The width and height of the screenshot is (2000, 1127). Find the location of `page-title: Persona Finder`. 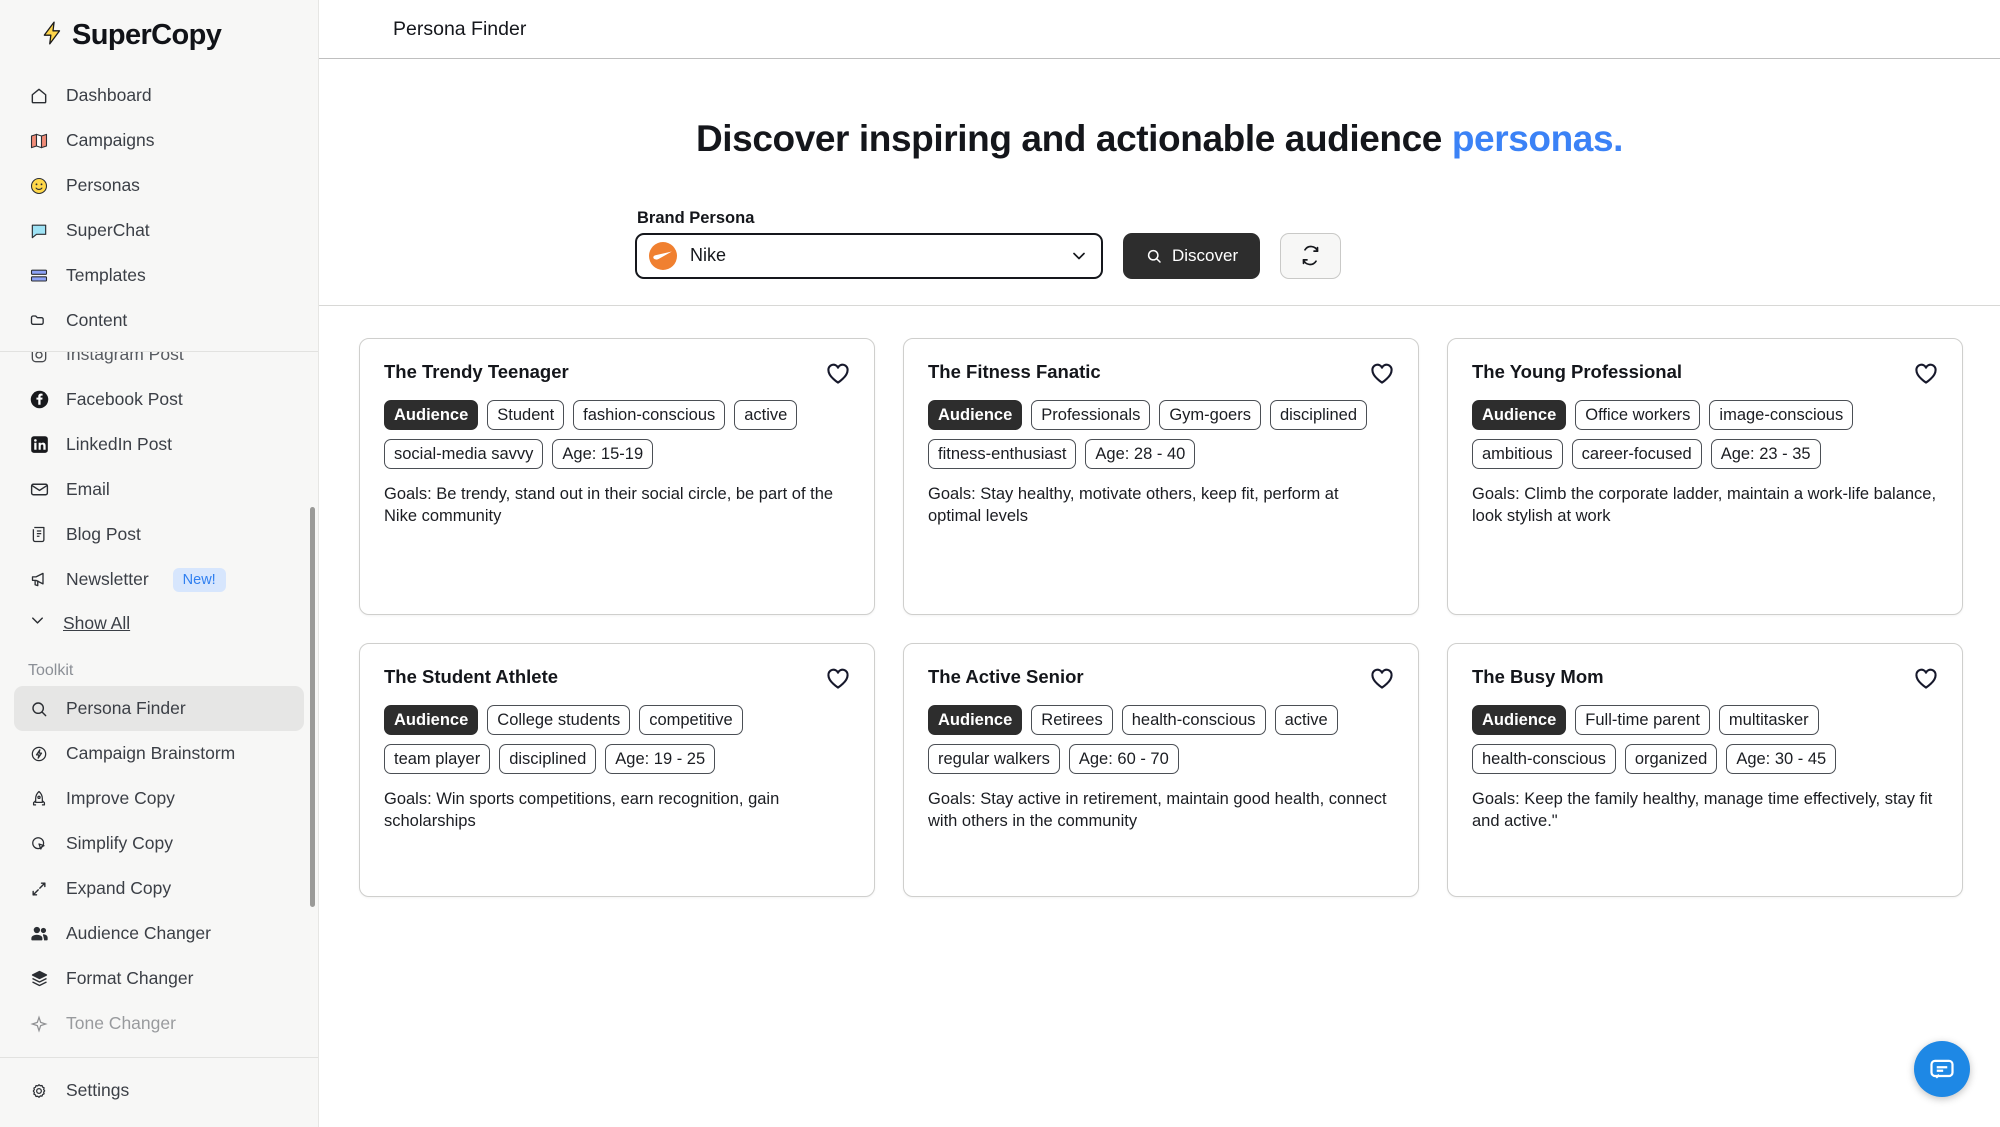

page-title: Persona Finder is located at coordinates (460, 28).